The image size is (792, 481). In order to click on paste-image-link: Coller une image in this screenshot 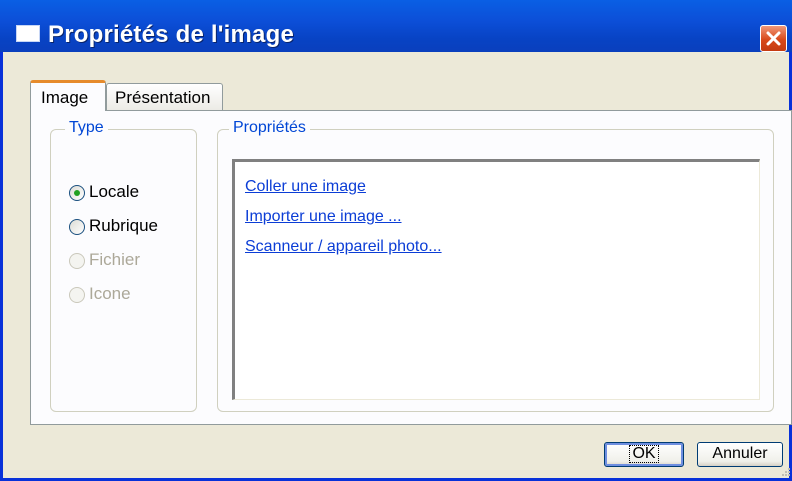, I will do `click(305, 187)`.